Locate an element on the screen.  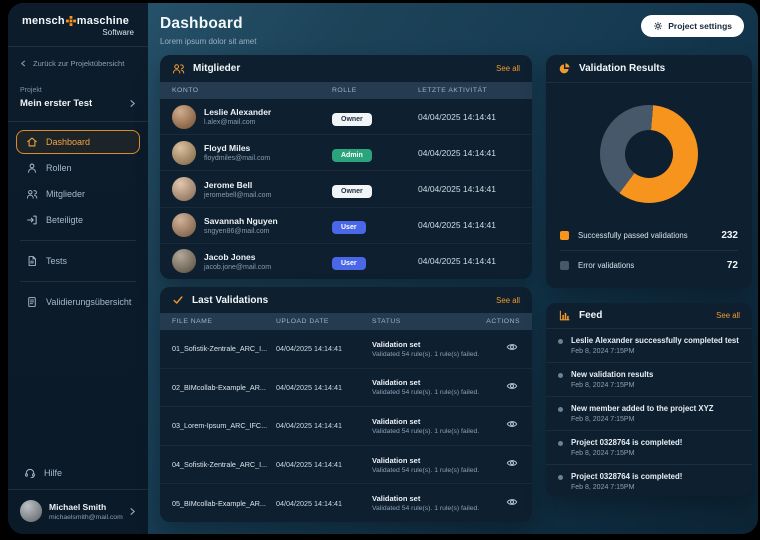
gear-icon is located at coordinates (658, 26).